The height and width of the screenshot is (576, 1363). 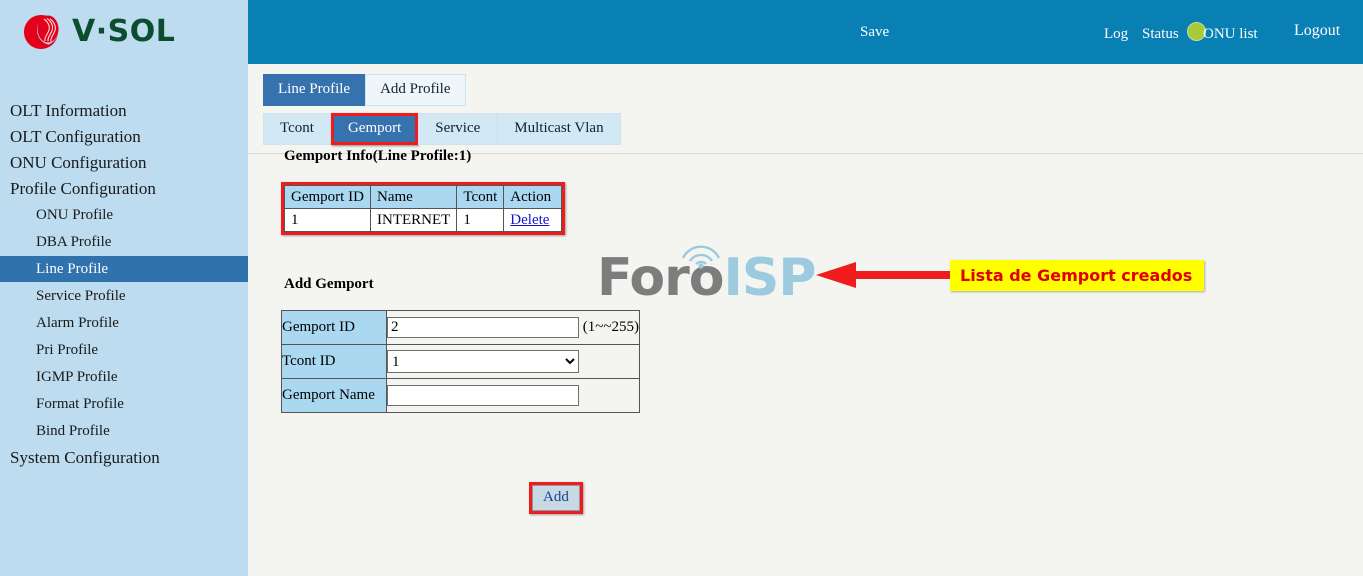 What do you see at coordinates (805, 32) in the screenshot?
I see `top-header: Save Log Status ONU list Logout` at bounding box center [805, 32].